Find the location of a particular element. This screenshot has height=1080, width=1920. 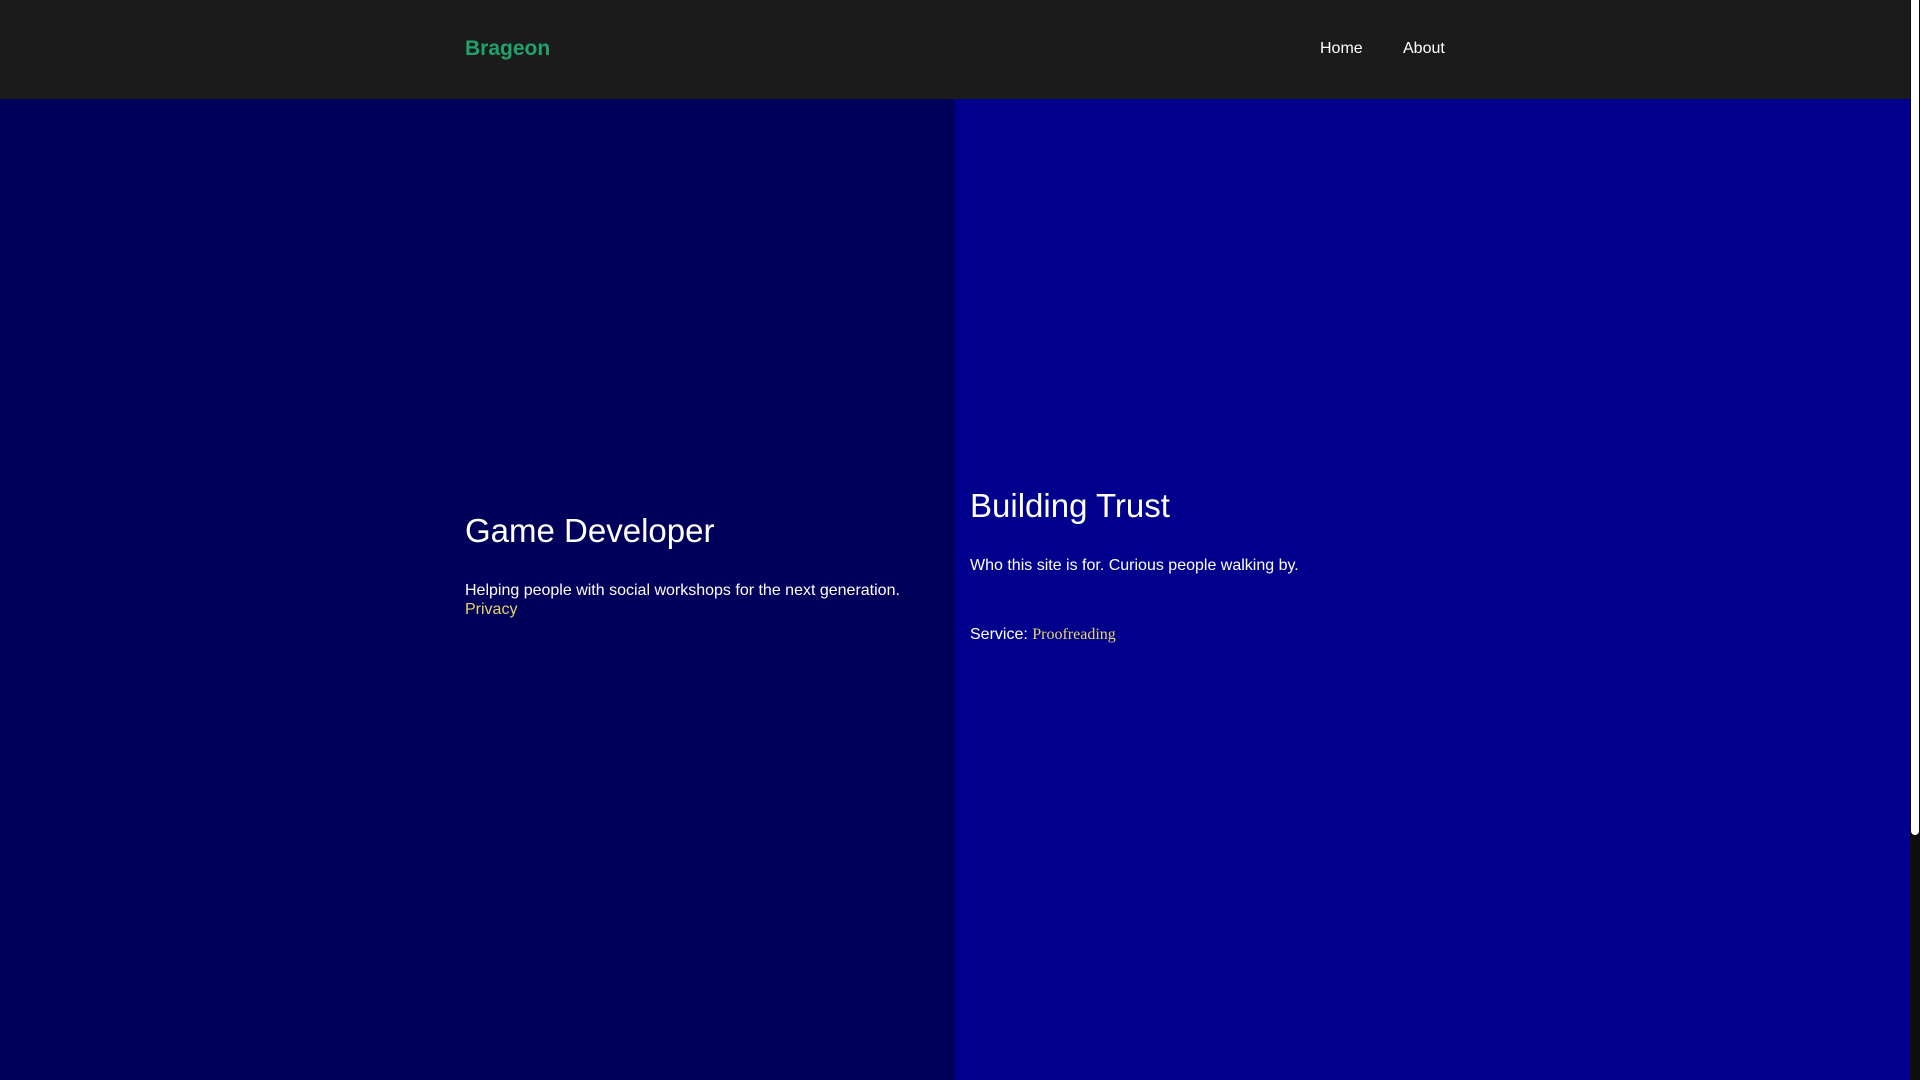

scrollbar-thumb is located at coordinates (1915, 417).